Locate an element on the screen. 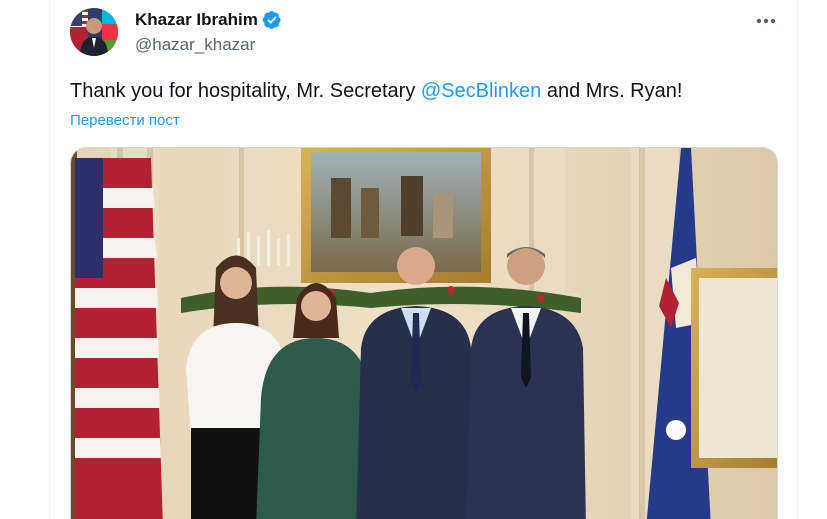 This screenshot has height=519, width=827. more-dots-icon is located at coordinates (766, 21).